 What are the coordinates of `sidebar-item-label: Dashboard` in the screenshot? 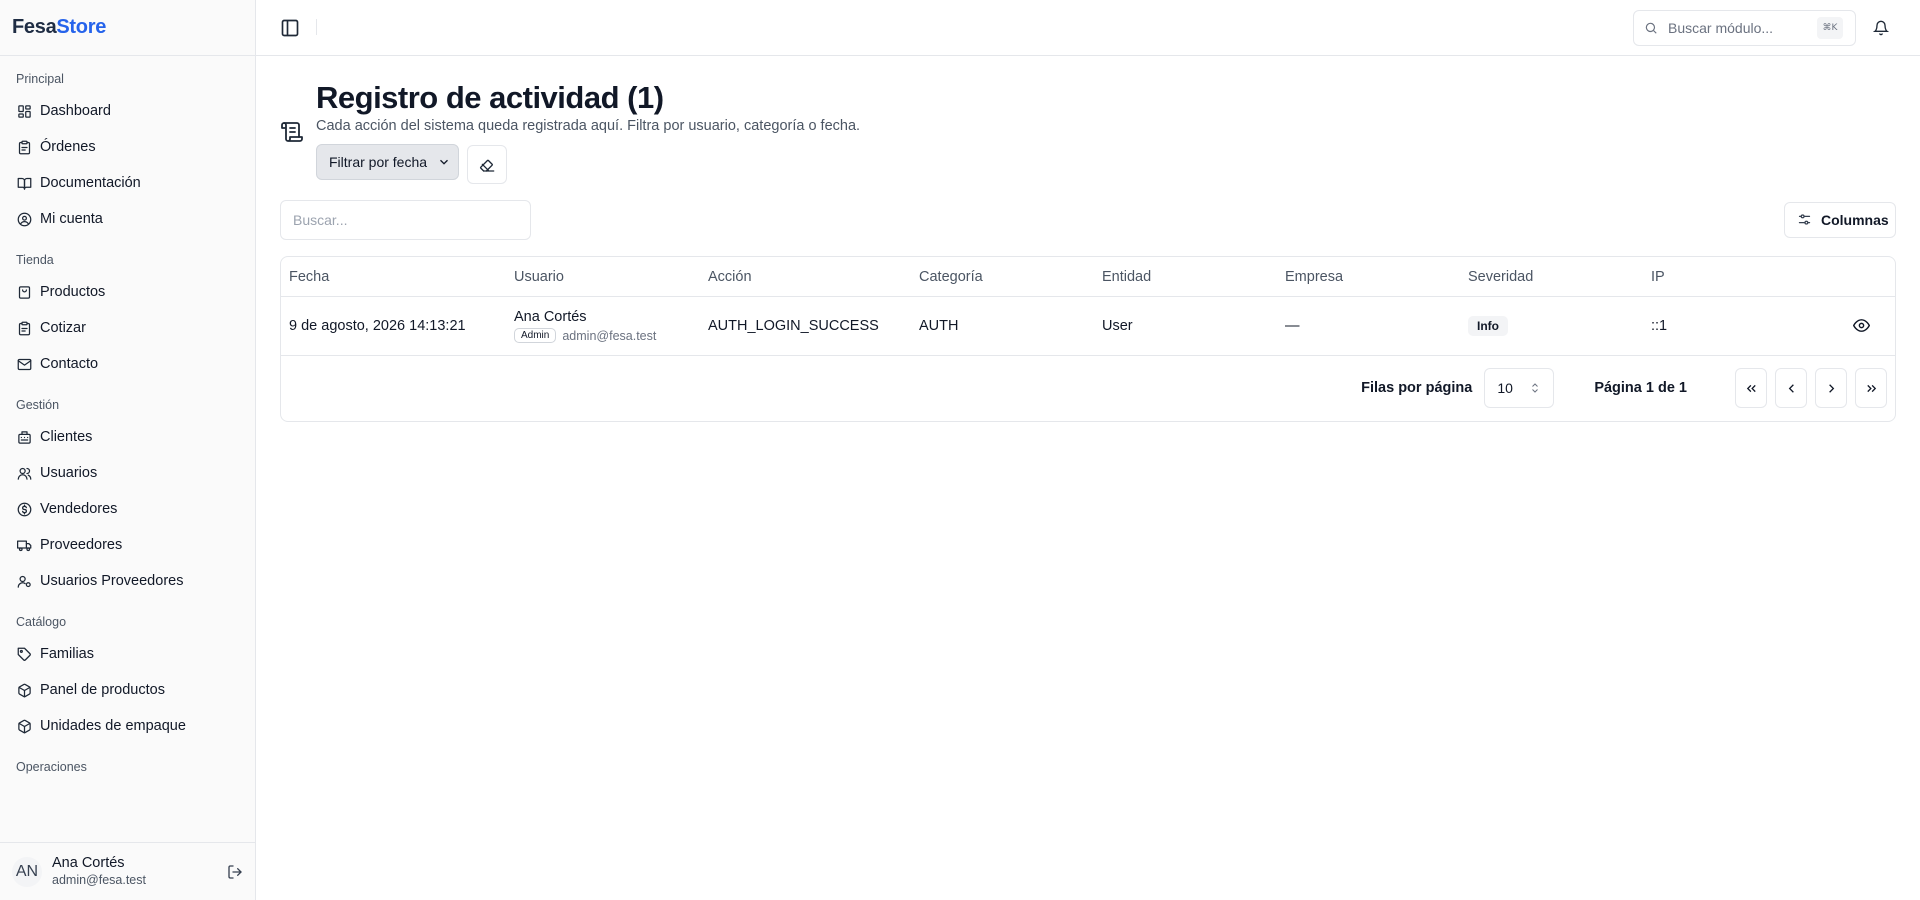 It's located at (75, 111).